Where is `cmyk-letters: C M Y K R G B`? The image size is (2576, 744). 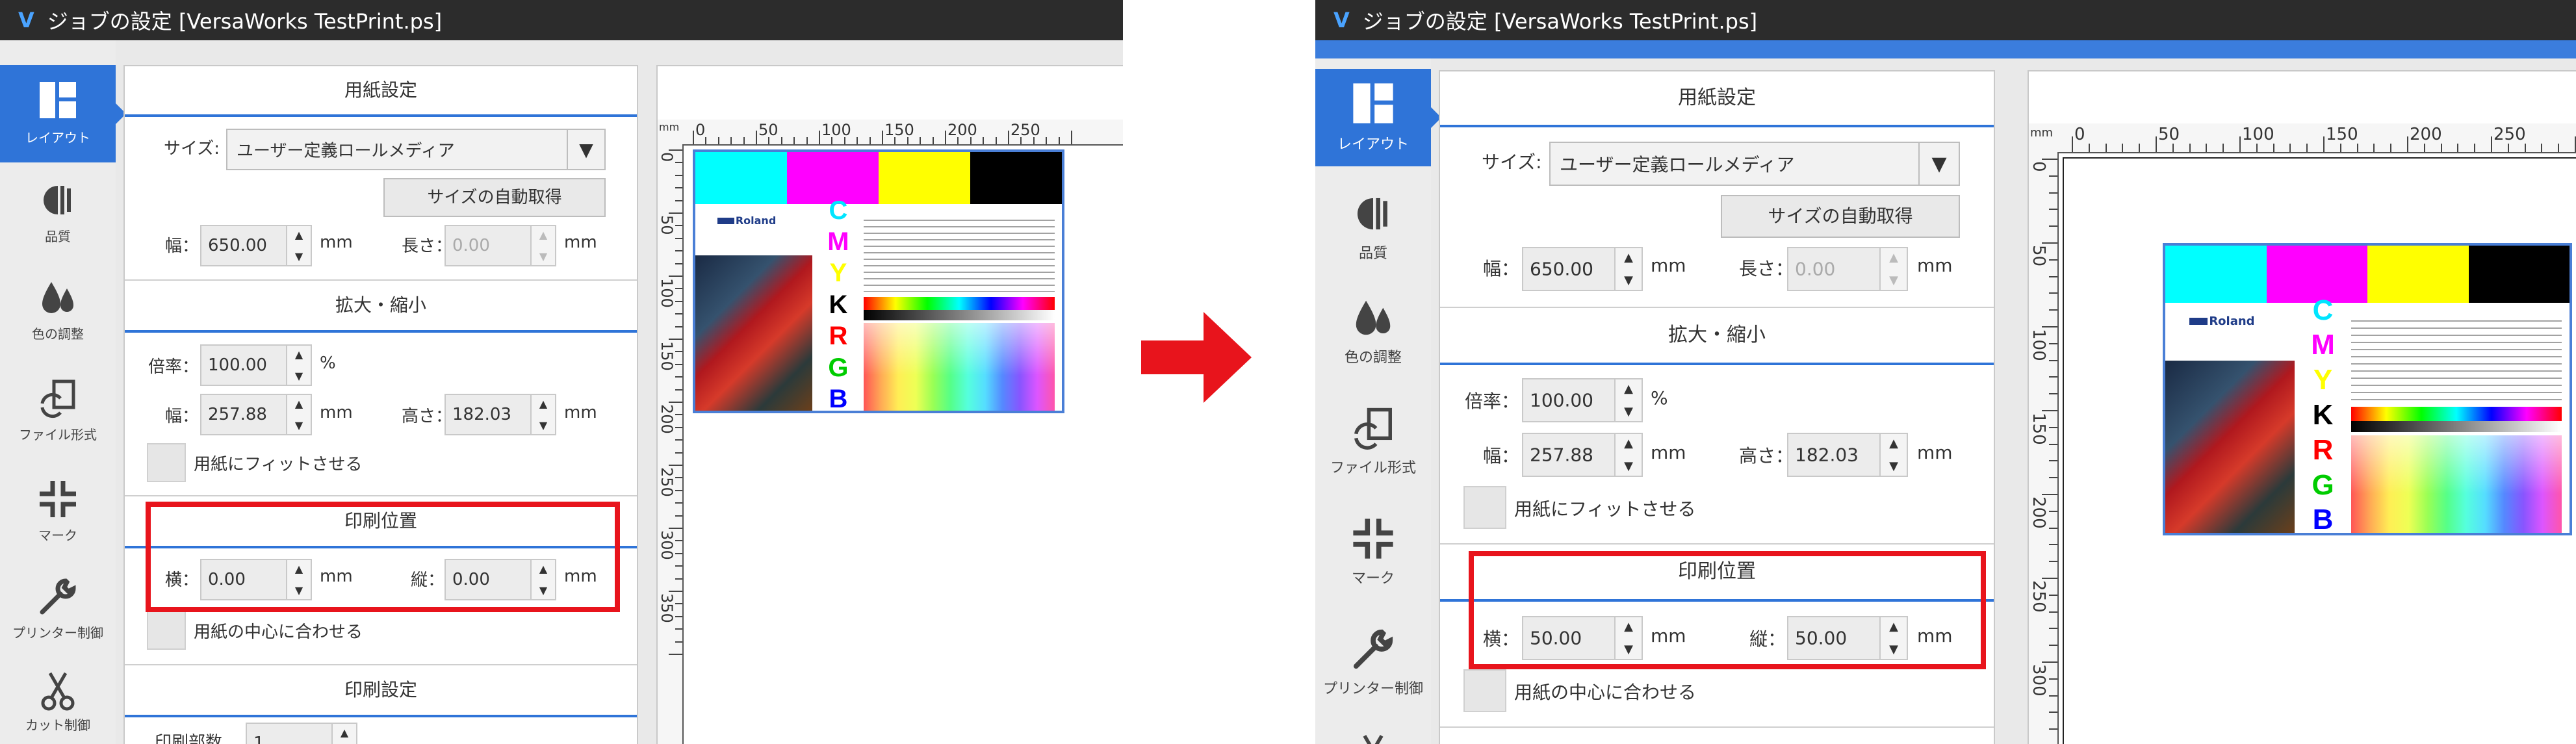
cmyk-letters: C M Y K R G B is located at coordinates (839, 305).